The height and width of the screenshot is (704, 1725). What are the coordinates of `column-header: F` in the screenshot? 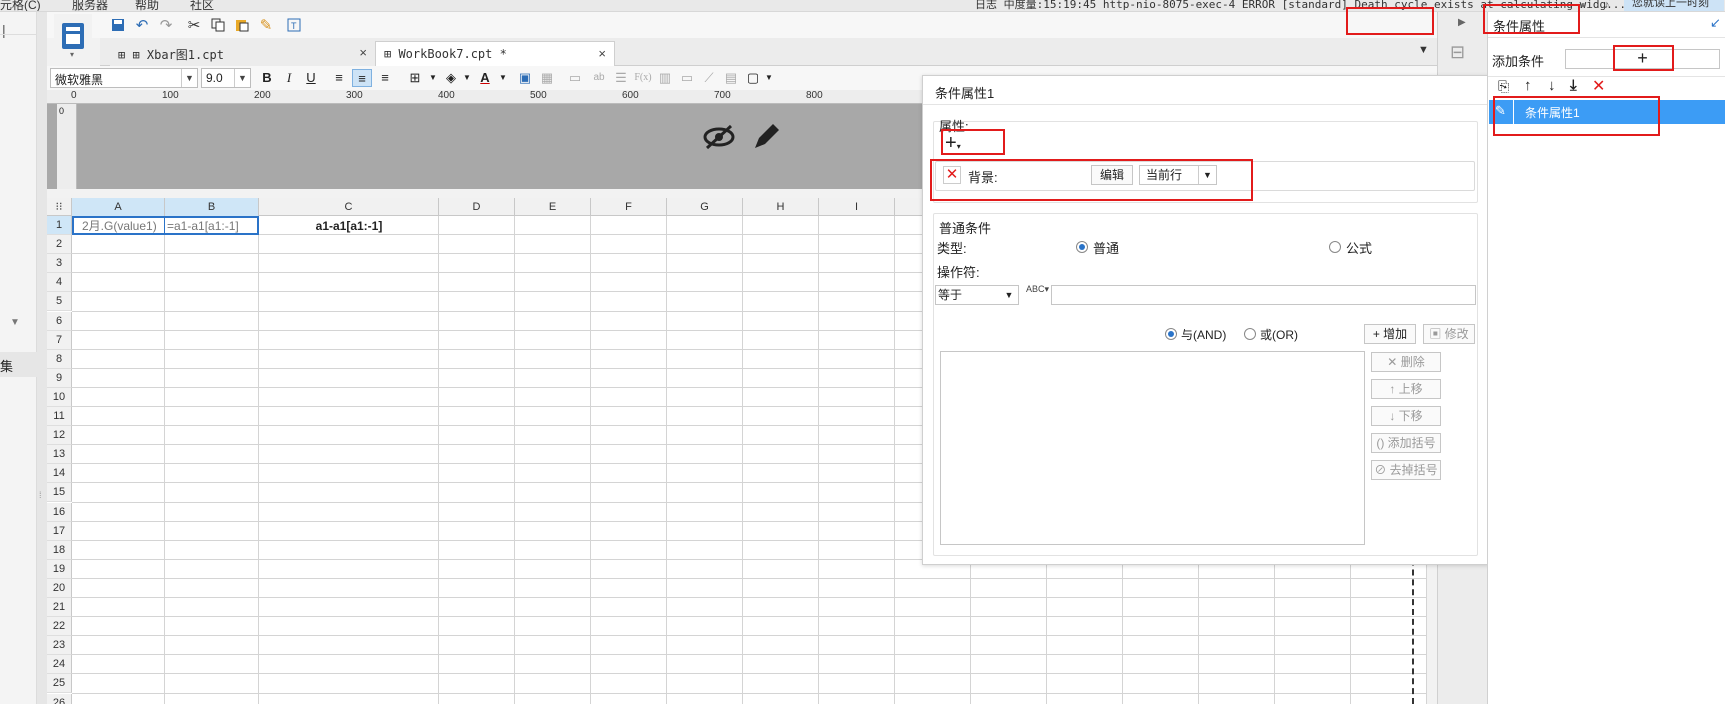 It's located at (629, 207).